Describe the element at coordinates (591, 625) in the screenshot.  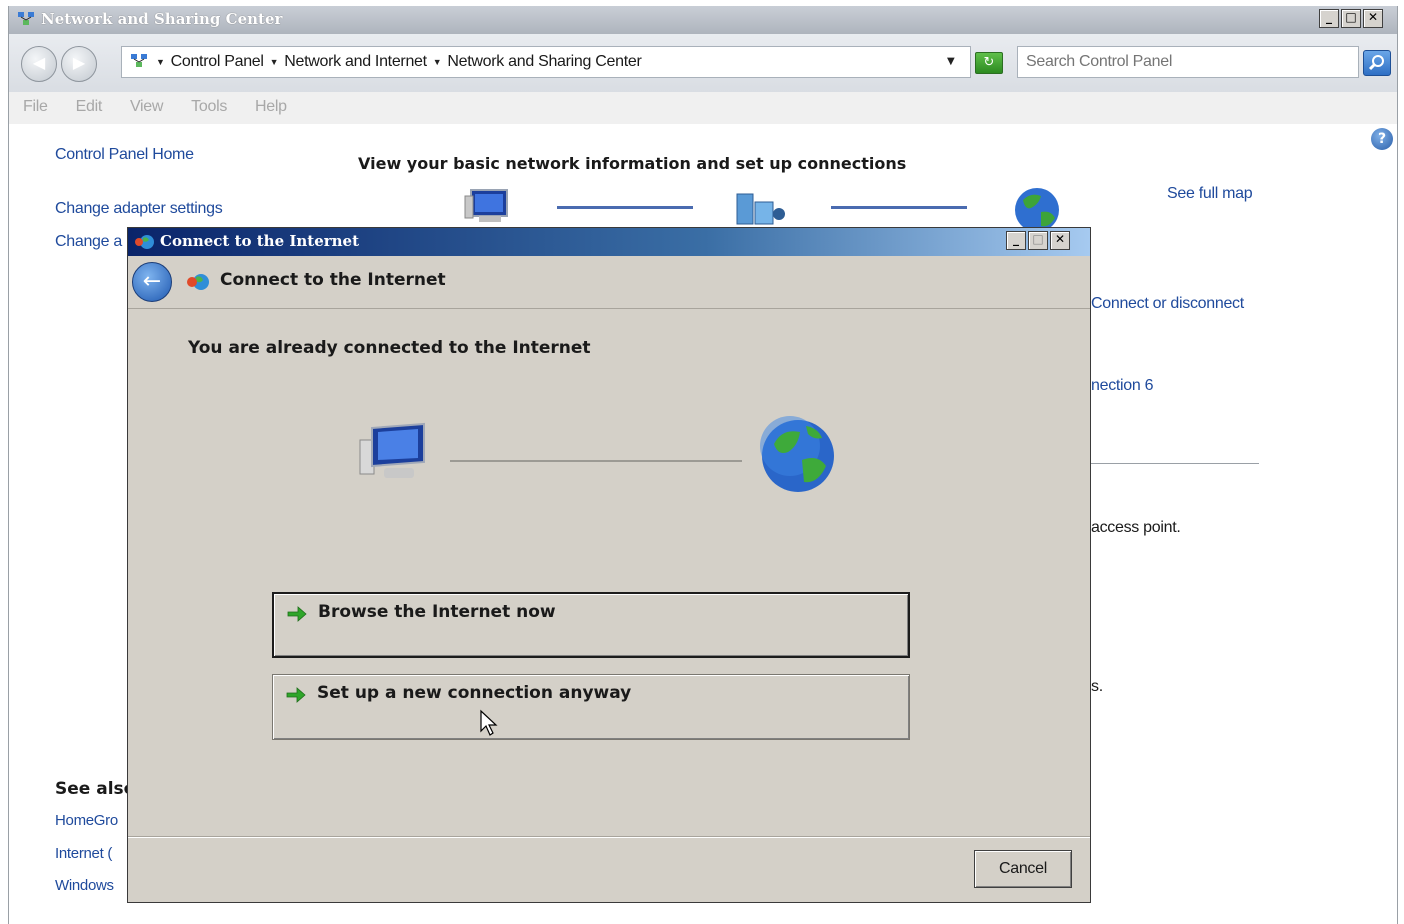
I see `browse-internet-now-button: Browse the Internet now` at that location.